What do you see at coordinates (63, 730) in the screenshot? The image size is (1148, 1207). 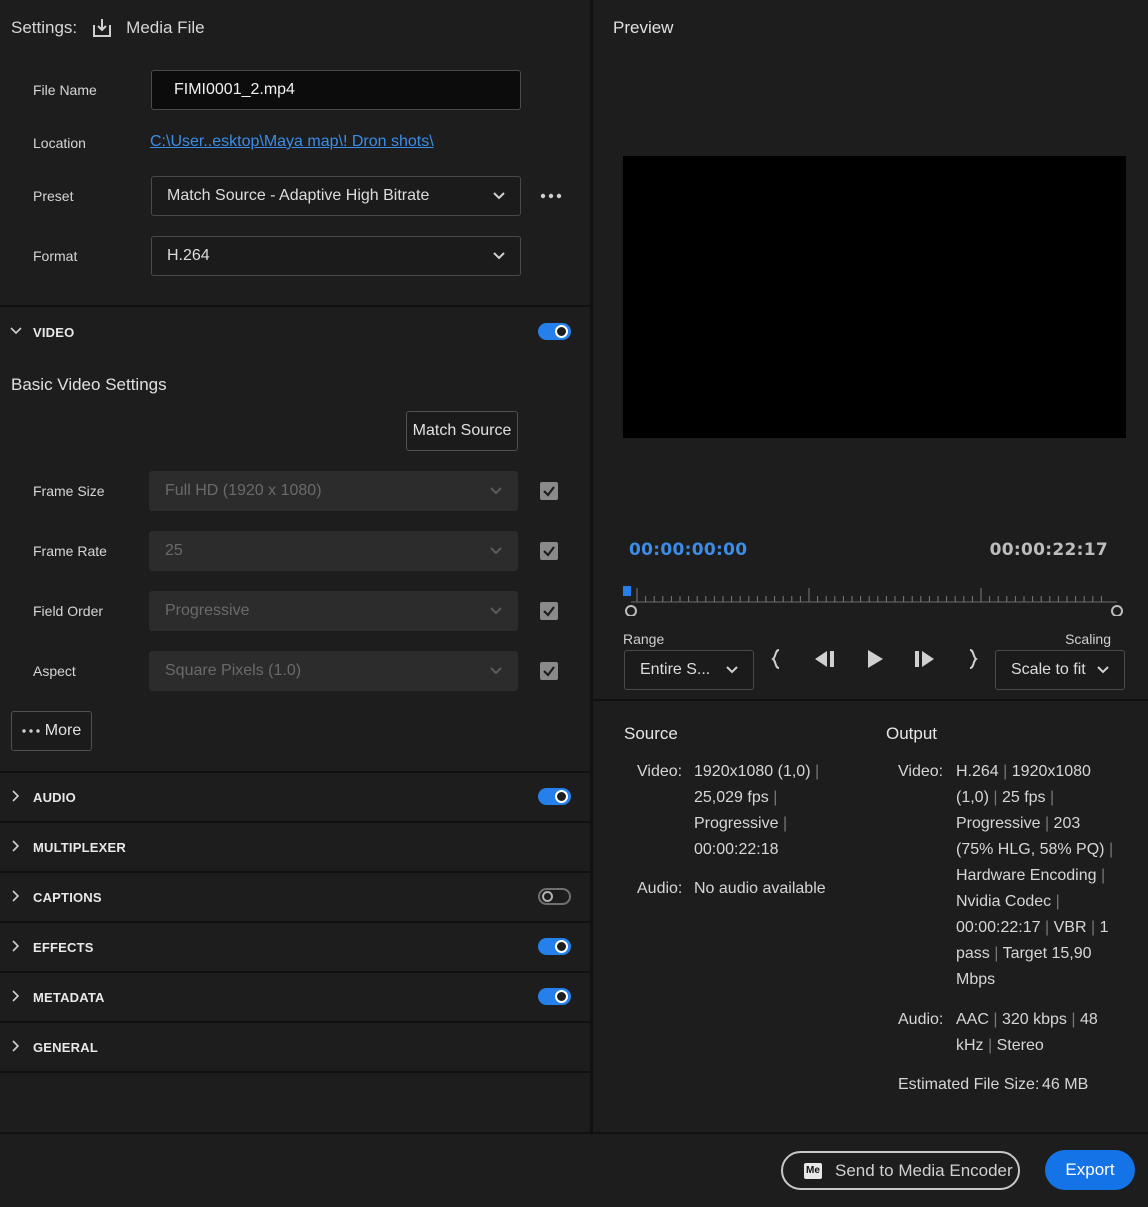 I see `more-label: More` at bounding box center [63, 730].